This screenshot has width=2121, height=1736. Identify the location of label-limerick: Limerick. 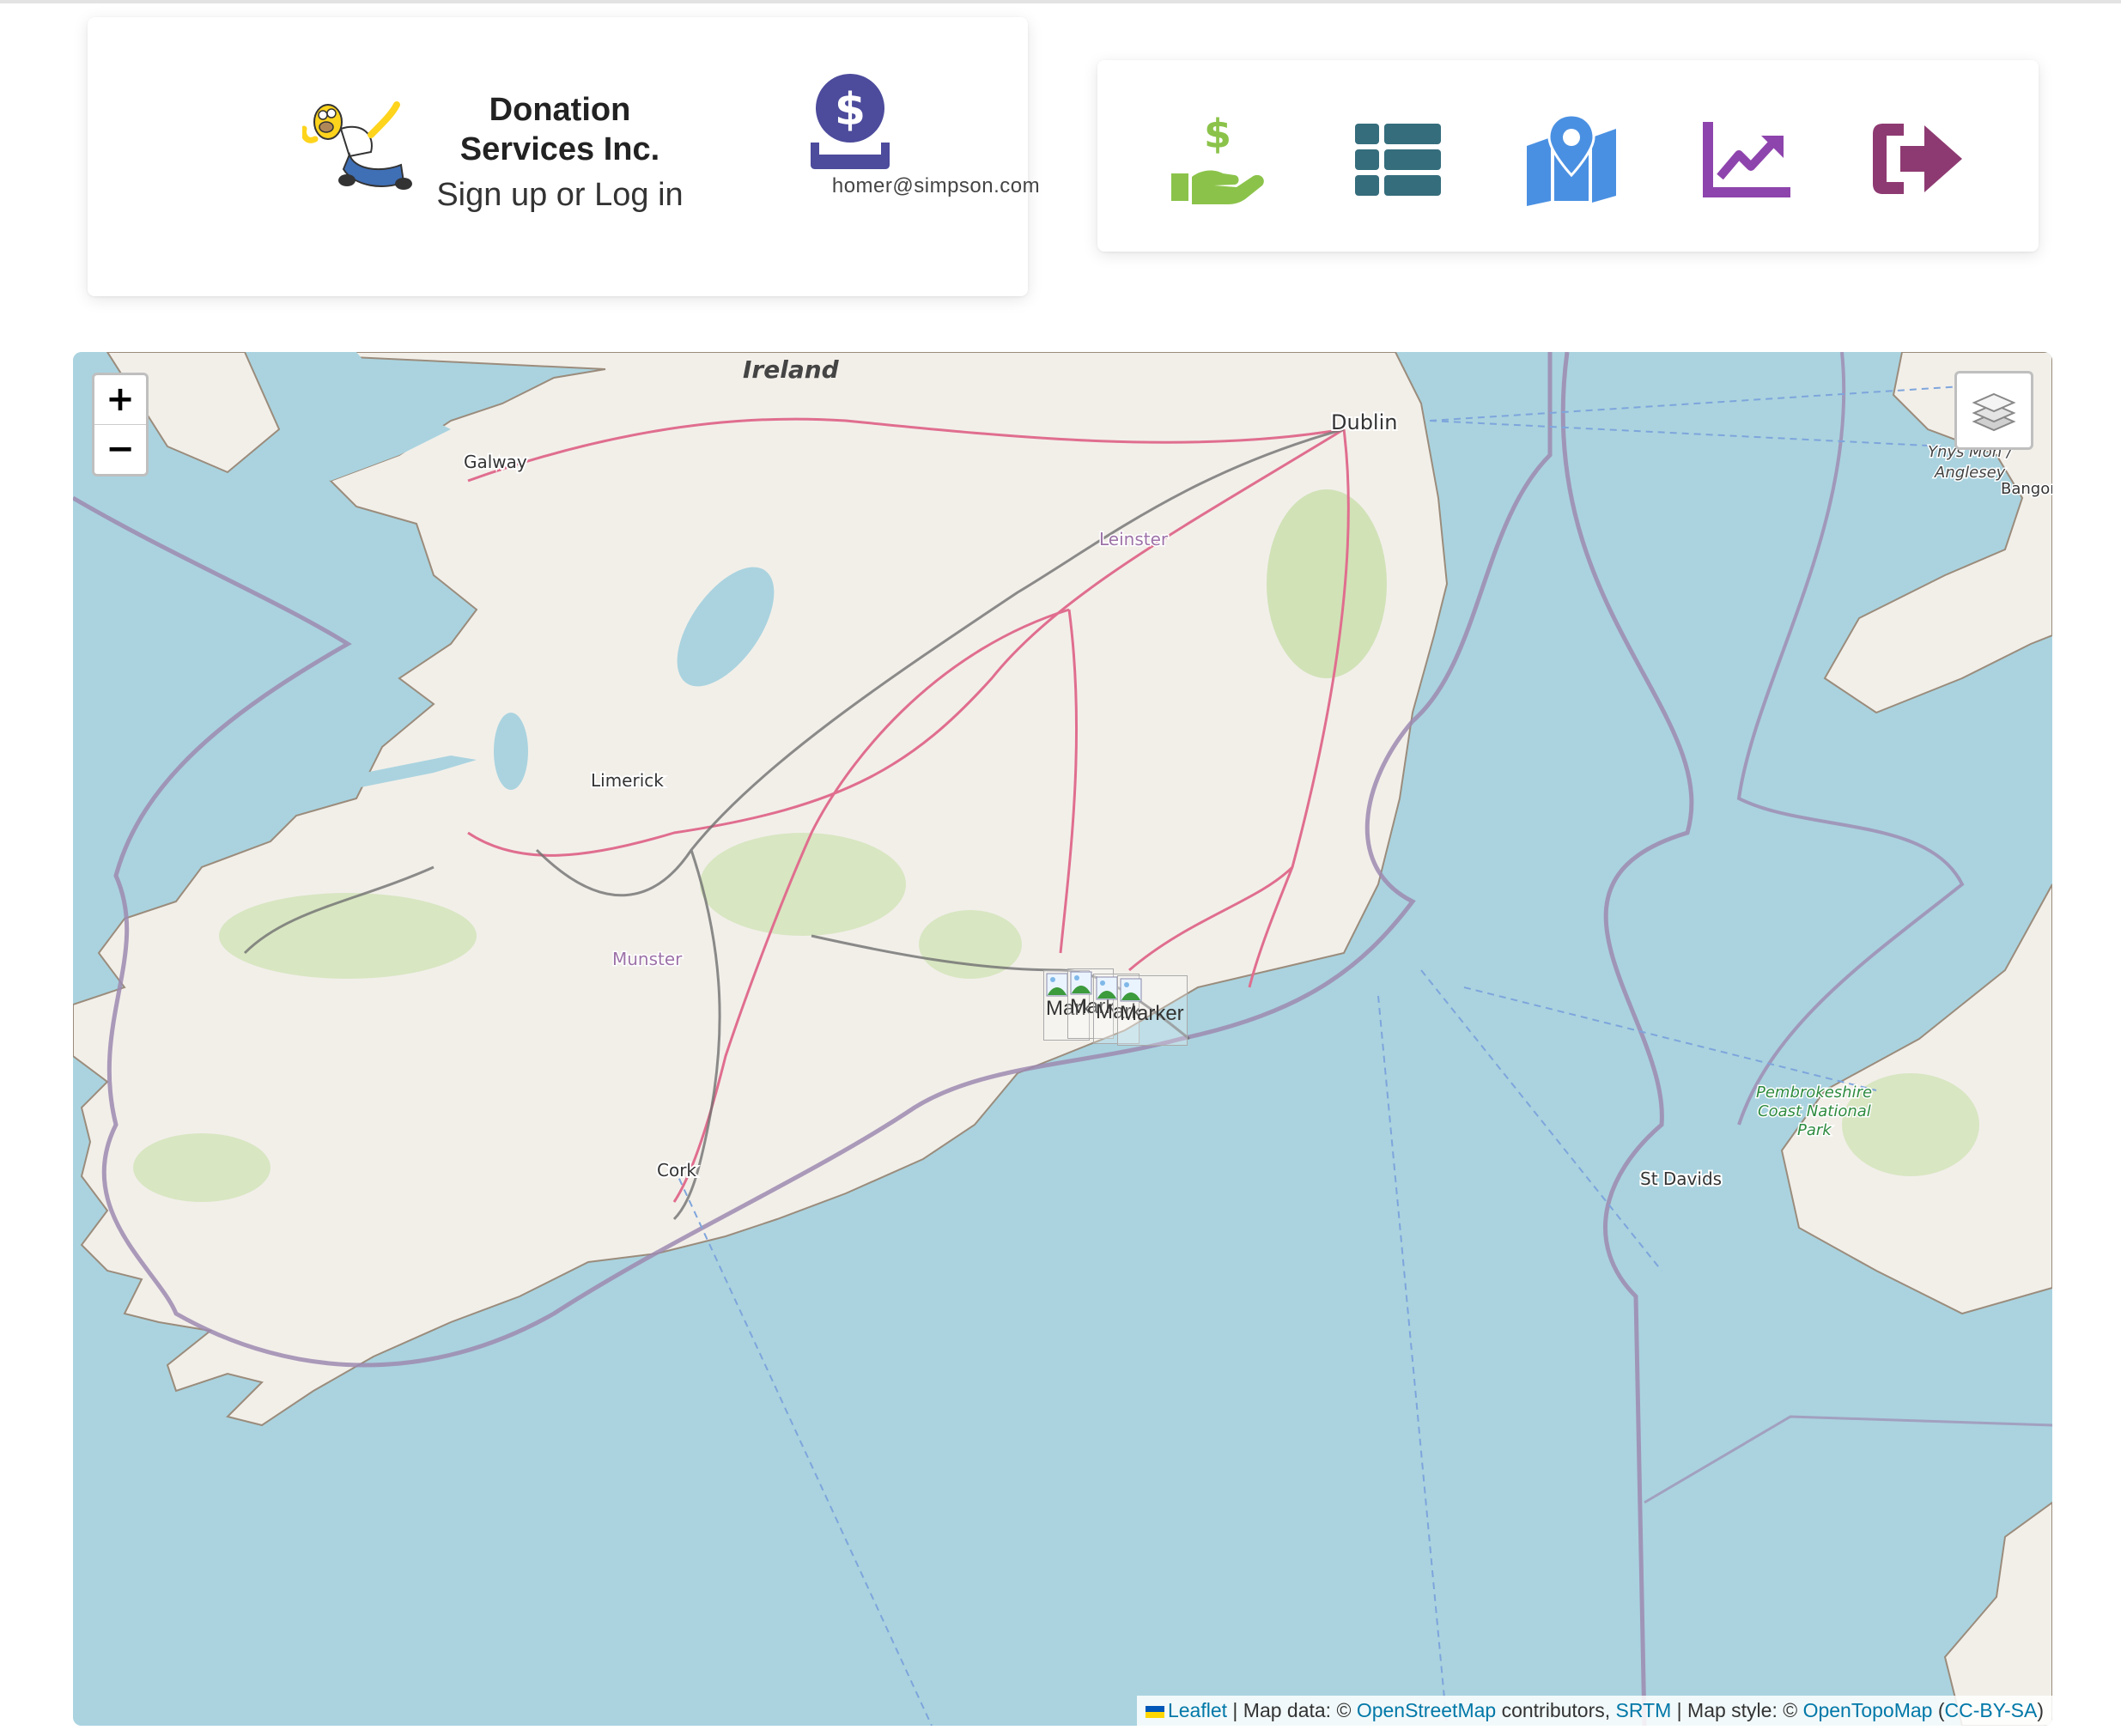
(627, 780).